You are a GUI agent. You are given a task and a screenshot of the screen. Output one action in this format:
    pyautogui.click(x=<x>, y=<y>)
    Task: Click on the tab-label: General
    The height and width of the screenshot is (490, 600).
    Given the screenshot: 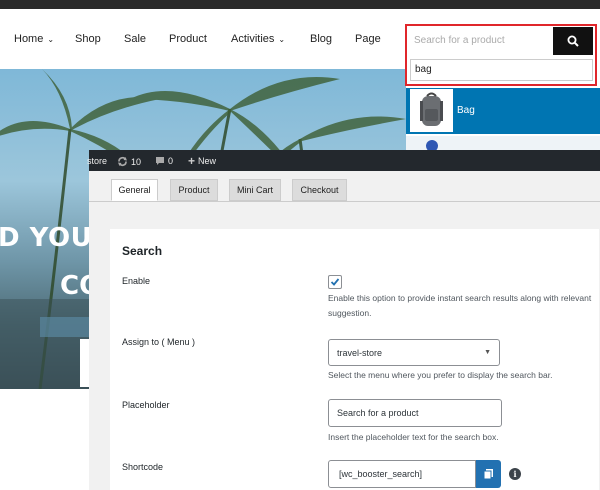 What is the action you would take?
    pyautogui.click(x=134, y=190)
    